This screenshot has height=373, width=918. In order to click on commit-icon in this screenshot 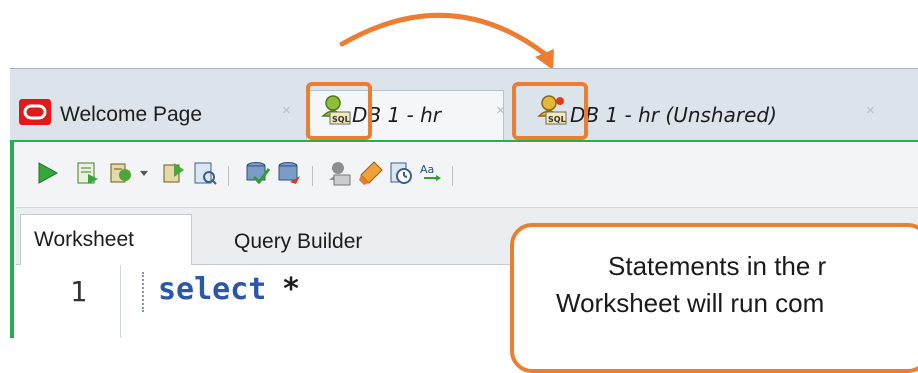, I will do `click(257, 173)`.